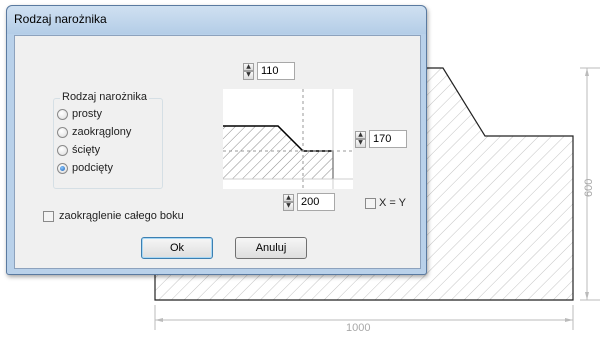 The width and height of the screenshot is (600, 339). I want to click on radio-sciety: ścięty, so click(78, 150).